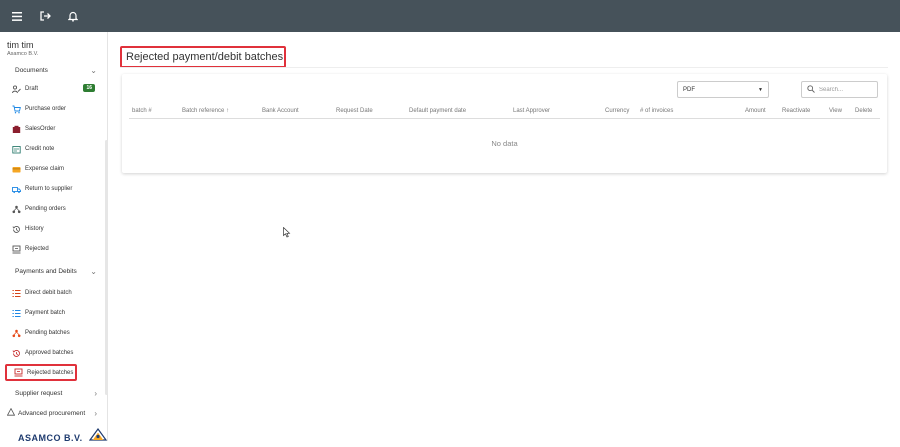 The height and width of the screenshot is (447, 900). What do you see at coordinates (55, 249) in the screenshot?
I see `sidebar-item-rejected: Rejected` at bounding box center [55, 249].